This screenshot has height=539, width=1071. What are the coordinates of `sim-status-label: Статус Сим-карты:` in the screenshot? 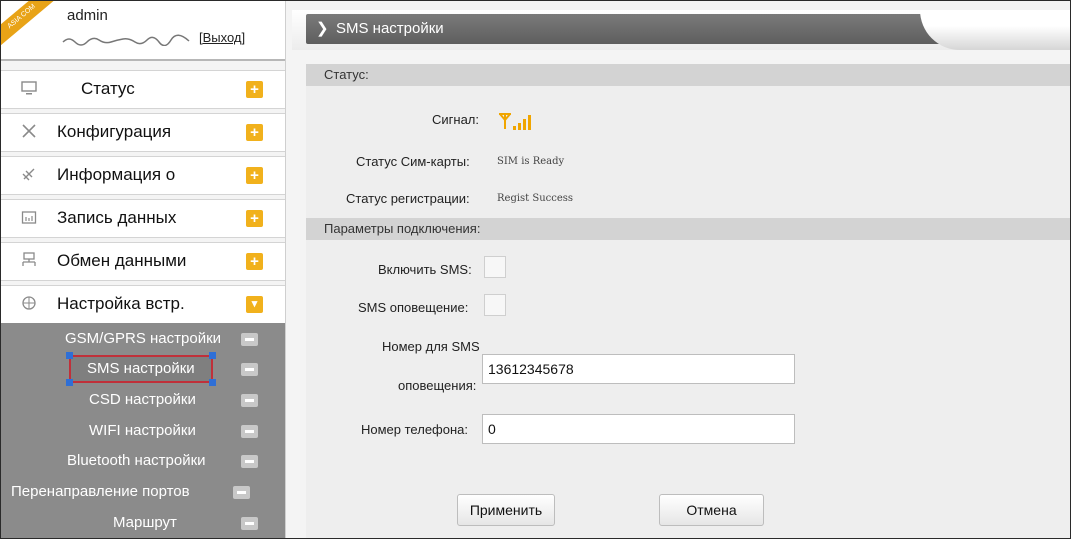 It's located at (413, 161).